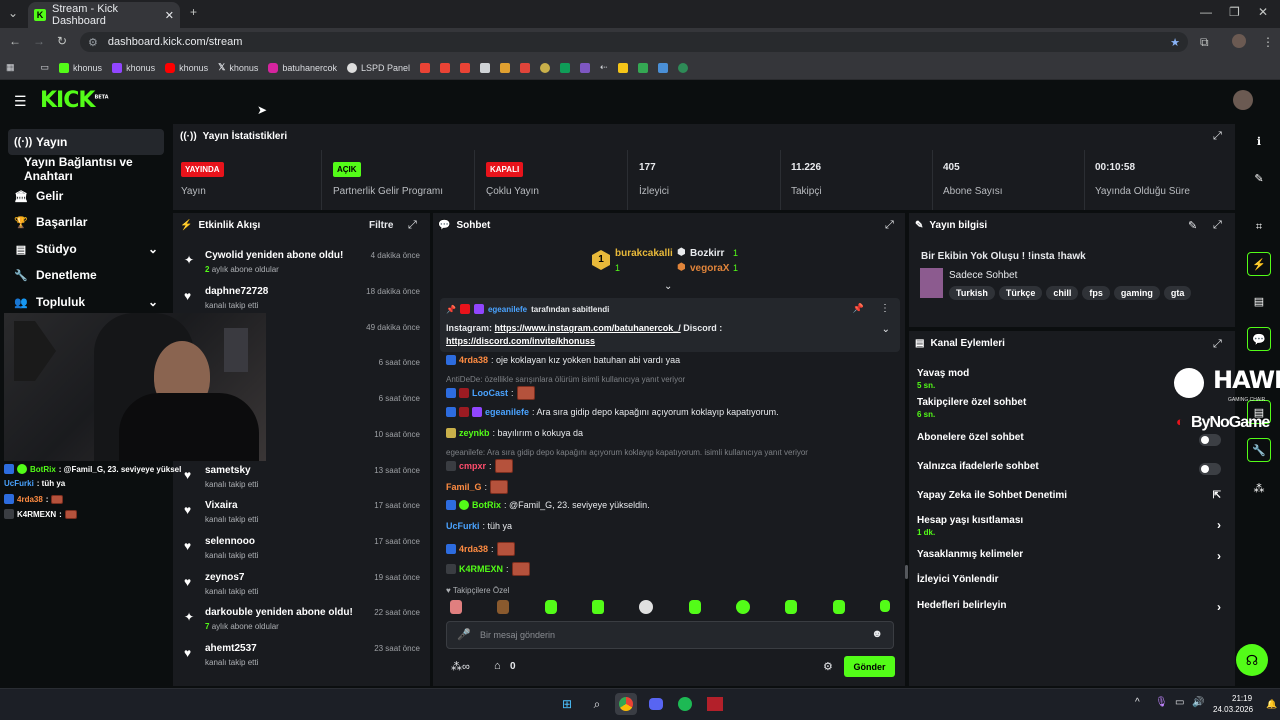 The height and width of the screenshot is (720, 1280). I want to click on chat-input: 🎤 Bir mesaj gönderin ☻, so click(670, 635).